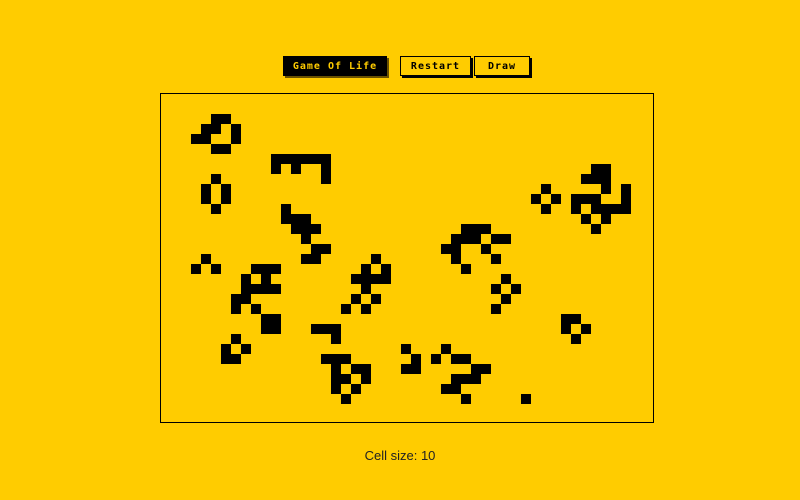 The width and height of the screenshot is (800, 500). Describe the element at coordinates (502, 66) in the screenshot. I see `draw-button: Draw` at that location.